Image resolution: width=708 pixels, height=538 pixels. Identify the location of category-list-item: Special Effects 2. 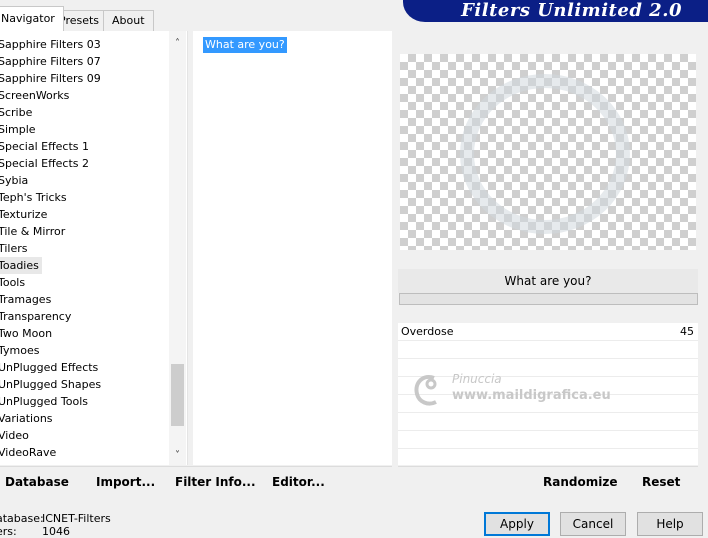
(84, 163).